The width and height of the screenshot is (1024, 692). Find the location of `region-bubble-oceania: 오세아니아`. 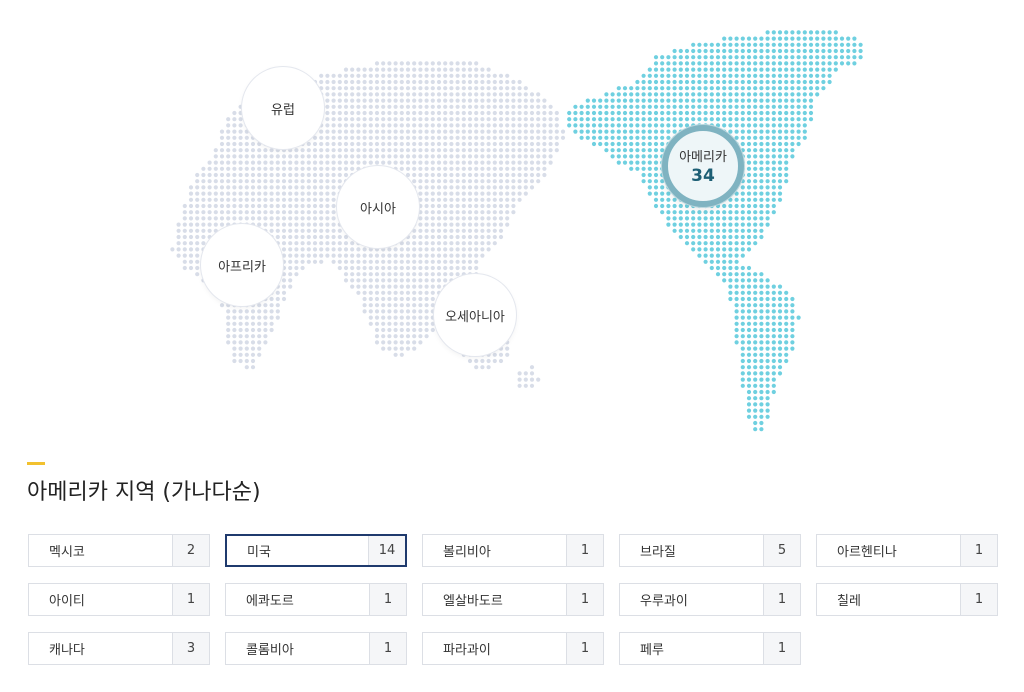

region-bubble-oceania: 오세아니아 is located at coordinates (475, 315).